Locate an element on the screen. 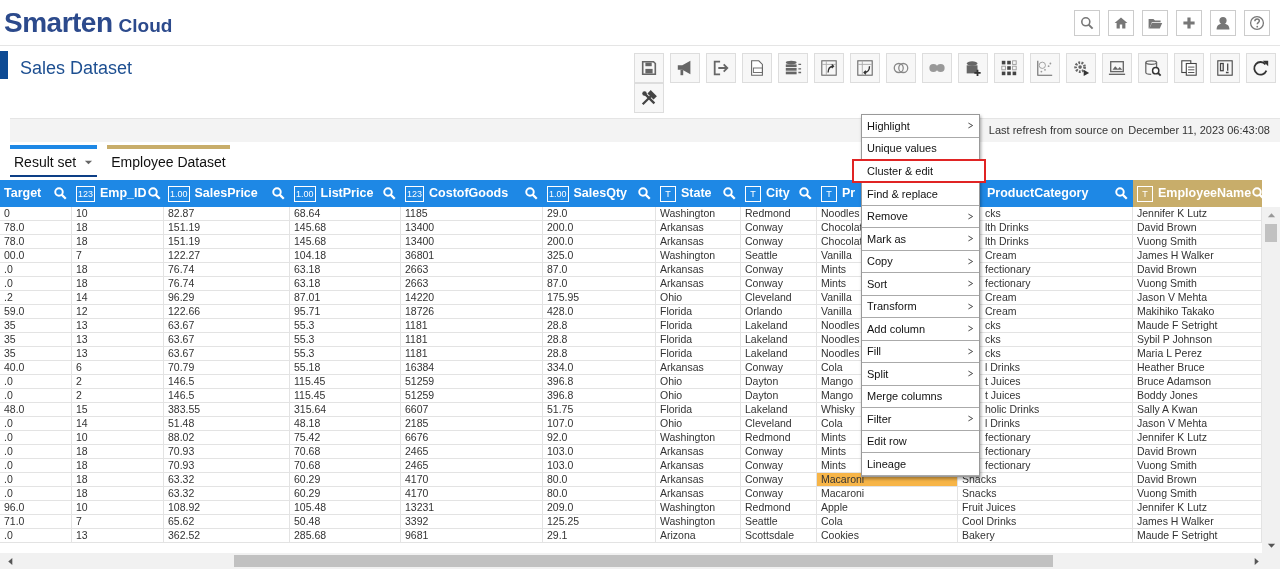 The height and width of the screenshot is (575, 1280). table-cell: Fruit Juices is located at coordinates (1045, 507).